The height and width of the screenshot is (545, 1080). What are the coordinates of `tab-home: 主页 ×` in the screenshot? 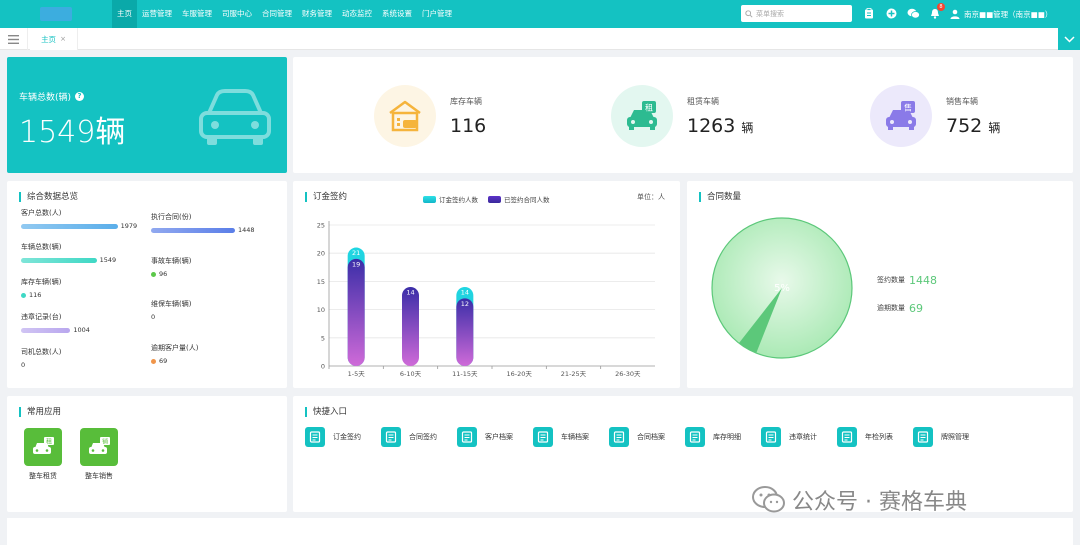 It's located at (54, 39).